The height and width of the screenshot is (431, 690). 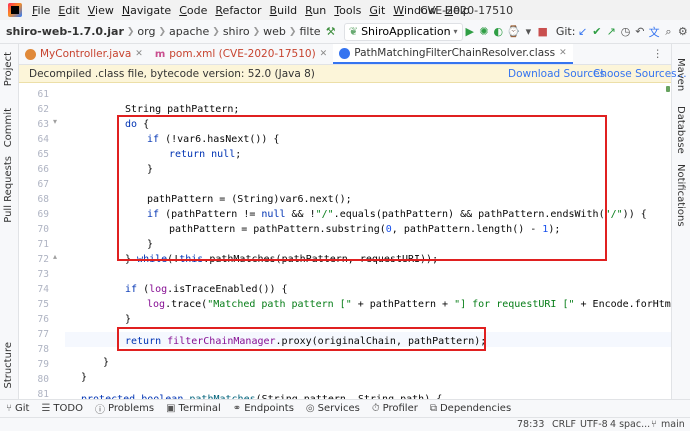 What do you see at coordinates (543, 32) in the screenshot?
I see `stop-icon: ■` at bounding box center [543, 32].